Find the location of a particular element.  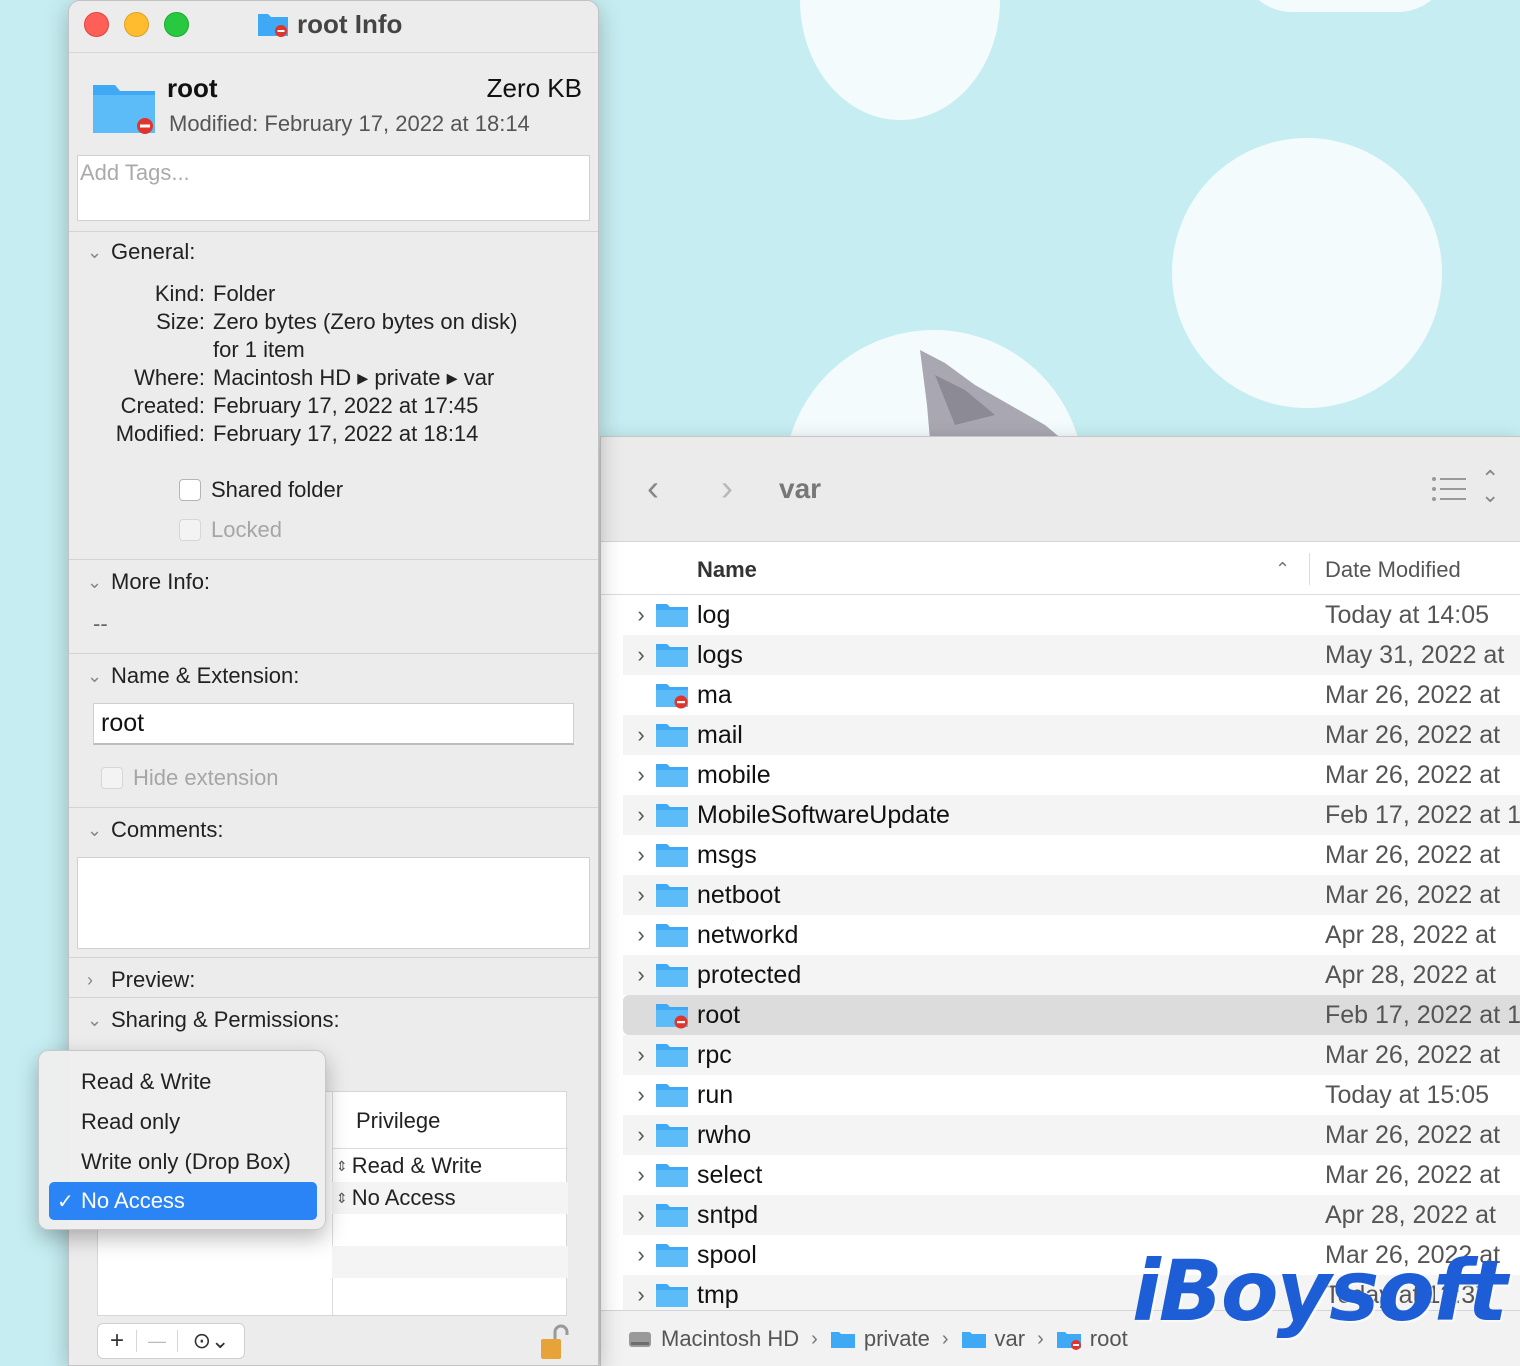

file-row: › MobileSoftwareUpdate Feb 17, 2022 at 1 is located at coordinates (1071, 815).